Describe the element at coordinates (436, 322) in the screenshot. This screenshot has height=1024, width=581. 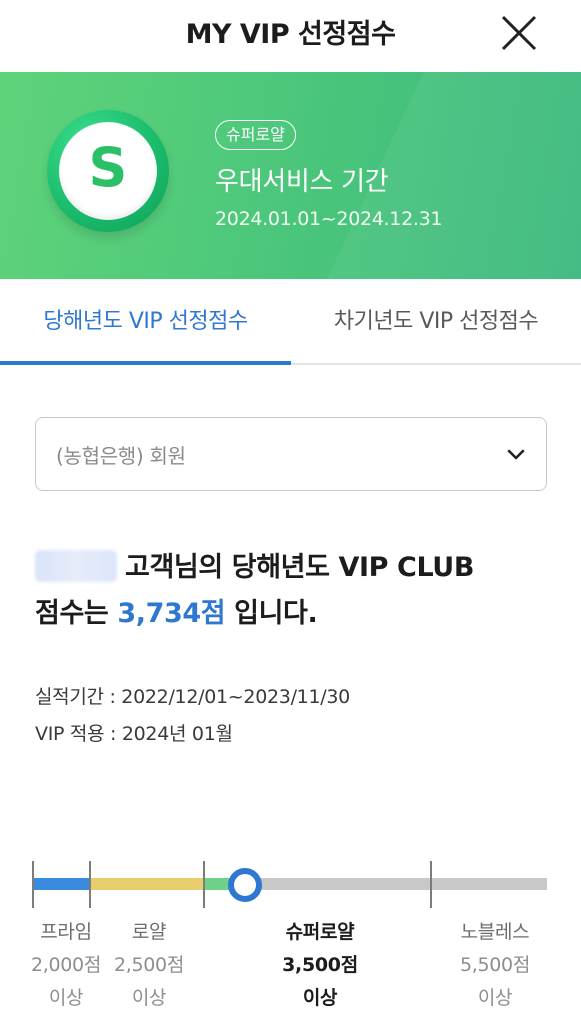
I see `tab-next-year: 차기년도 VIP 선정점수` at that location.